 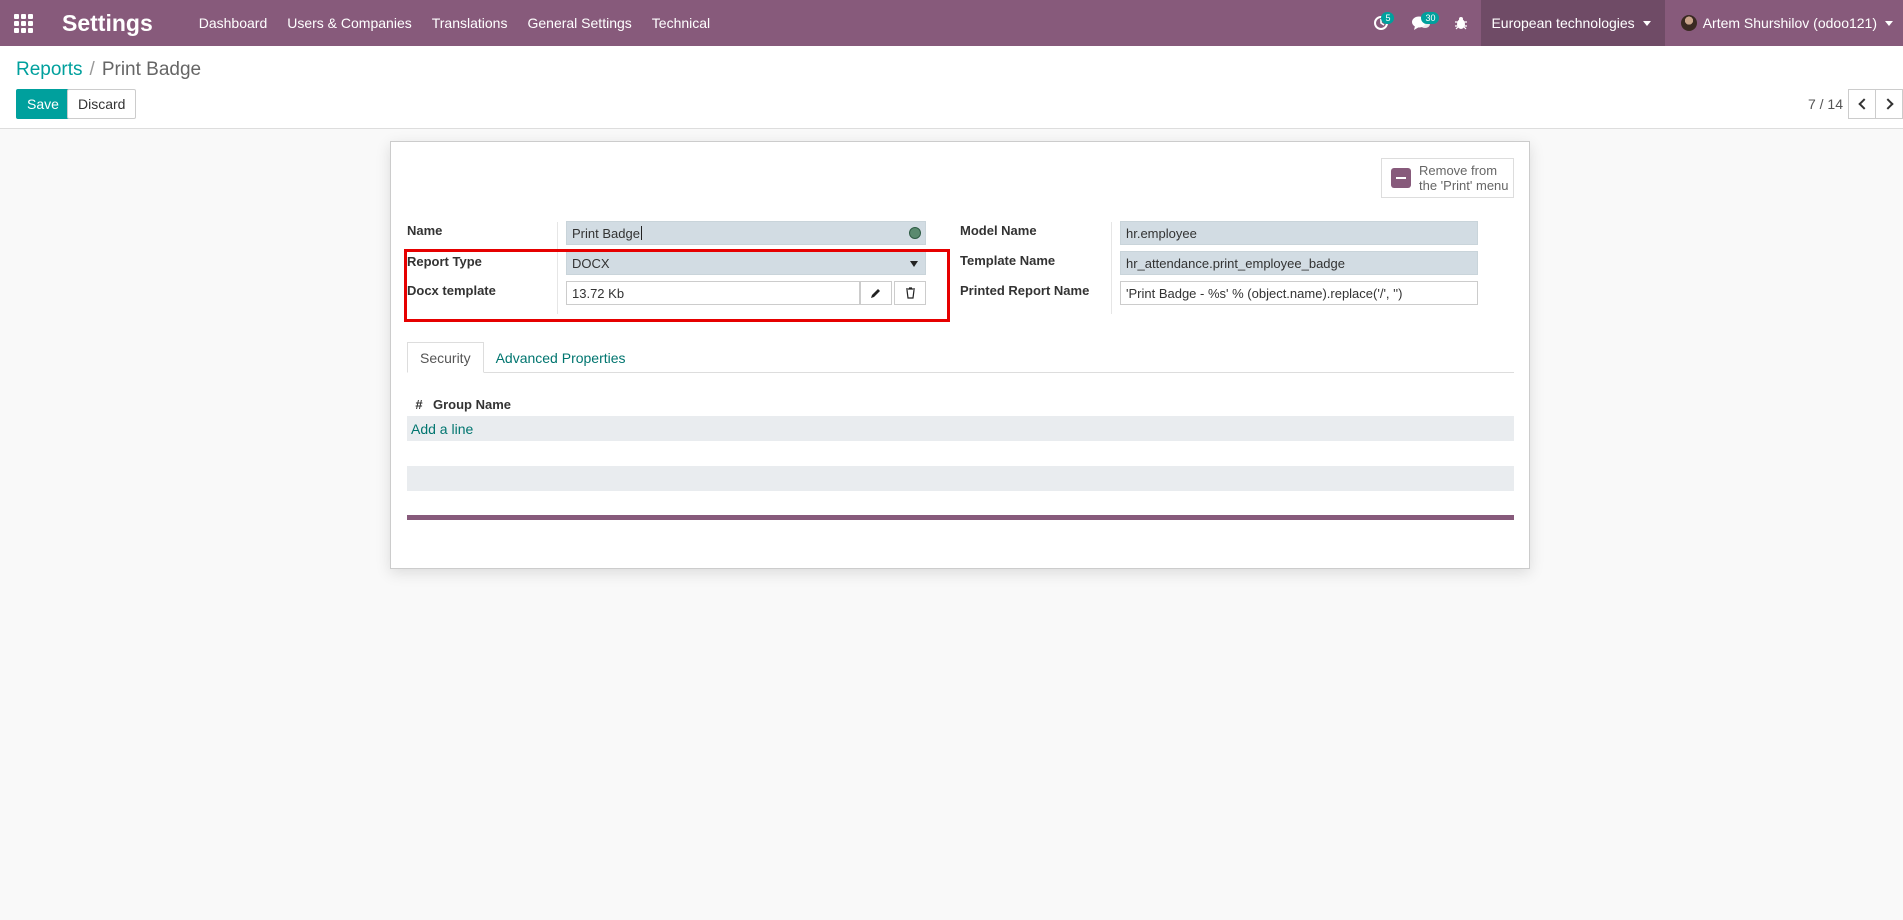 I want to click on template-name-value: hr_attendance.print_employee_badge, so click(x=1236, y=263).